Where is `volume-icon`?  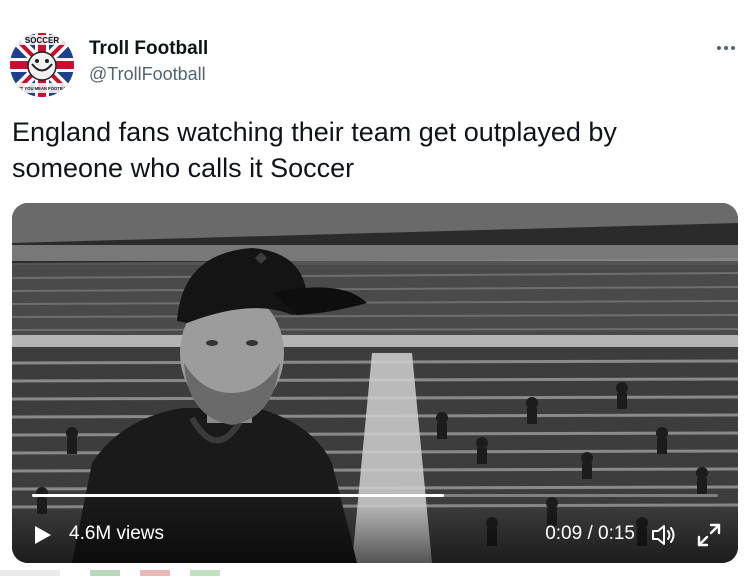 volume-icon is located at coordinates (663, 535).